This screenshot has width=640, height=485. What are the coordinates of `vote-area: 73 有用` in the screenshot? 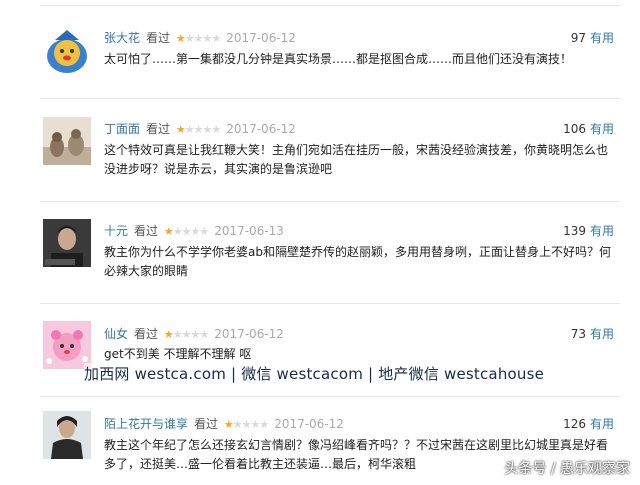 It's located at (592, 333).